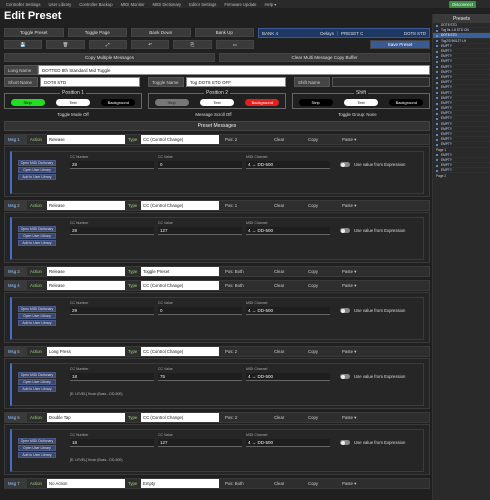 Image resolution: width=490 pixels, height=500 pixels. What do you see at coordinates (65, 44) in the screenshot?
I see `delete-icon: 🗑` at bounding box center [65, 44].